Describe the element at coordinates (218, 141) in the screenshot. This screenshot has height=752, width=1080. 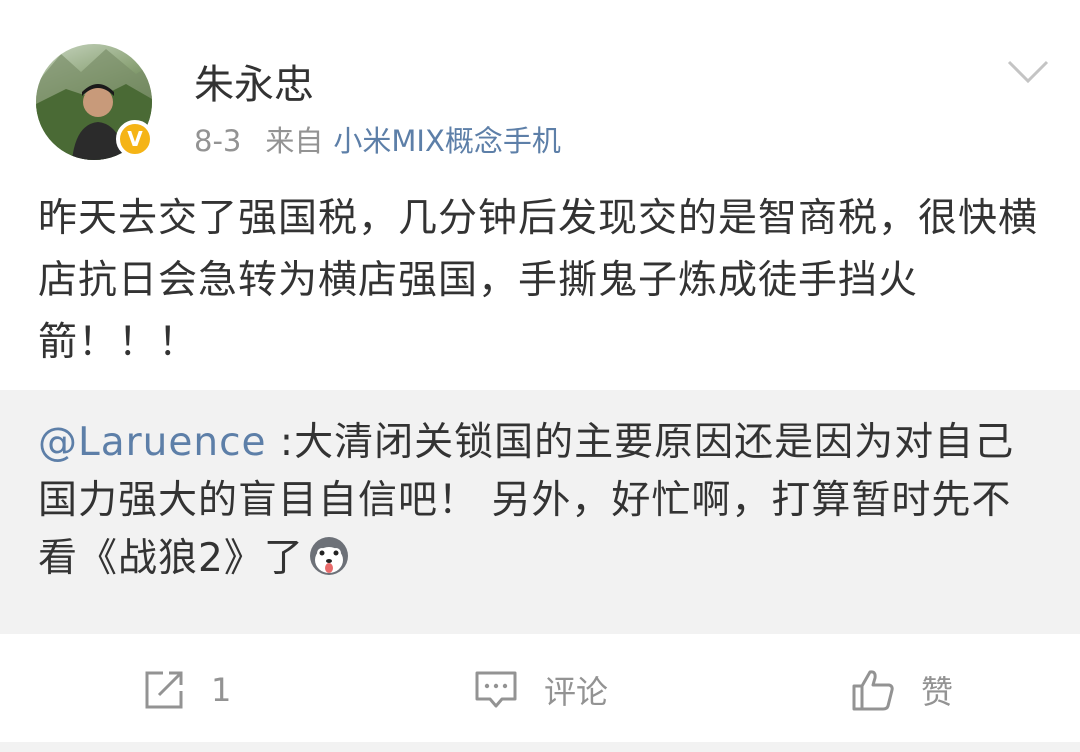
I see `post-time: 8-3` at that location.